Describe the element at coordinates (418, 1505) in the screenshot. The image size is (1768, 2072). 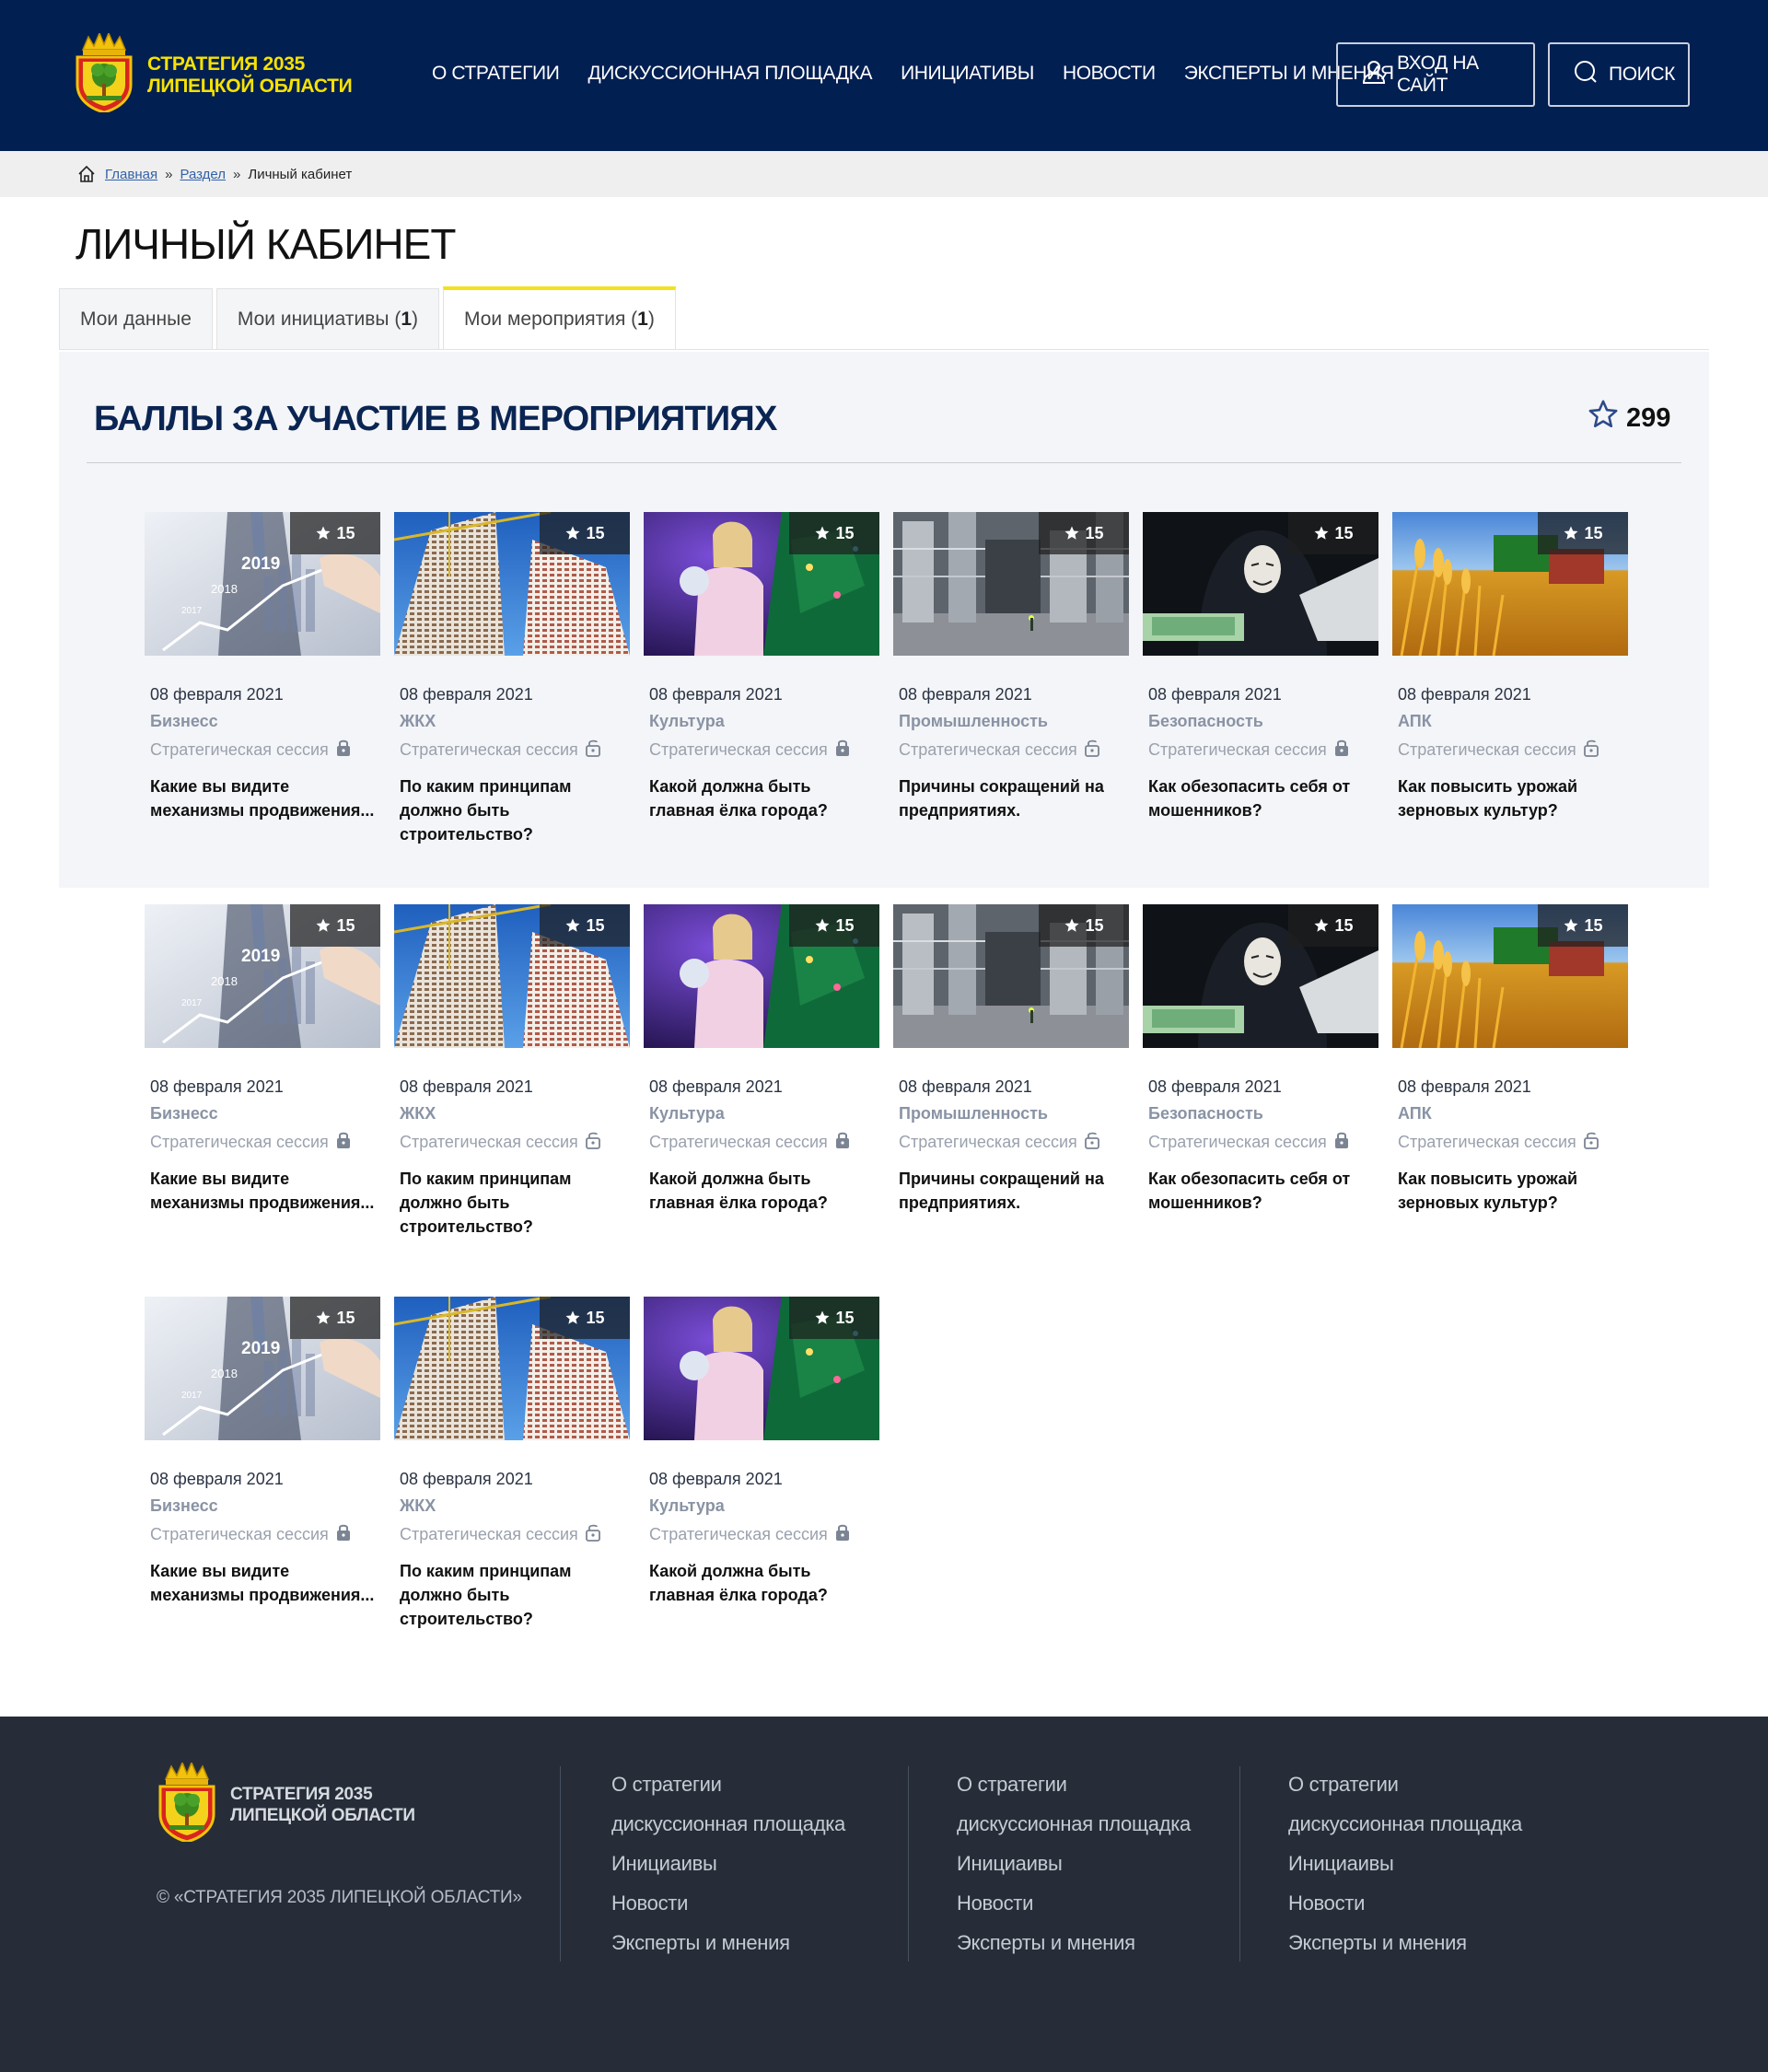
I see `event-category: ЖКХ` at that location.